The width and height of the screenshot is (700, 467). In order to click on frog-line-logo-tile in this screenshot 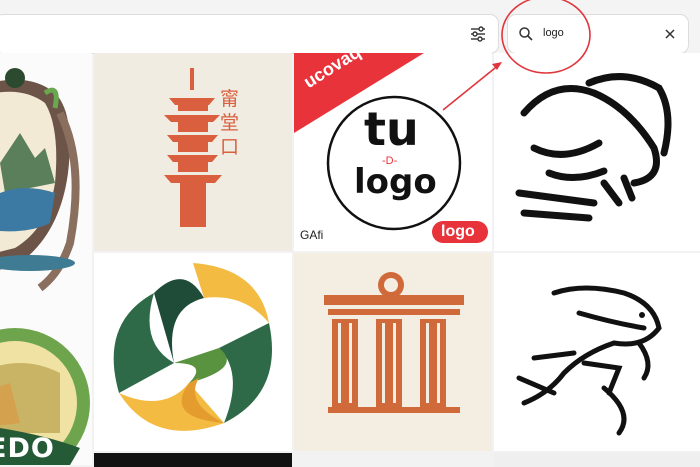, I will do `click(597, 152)`.